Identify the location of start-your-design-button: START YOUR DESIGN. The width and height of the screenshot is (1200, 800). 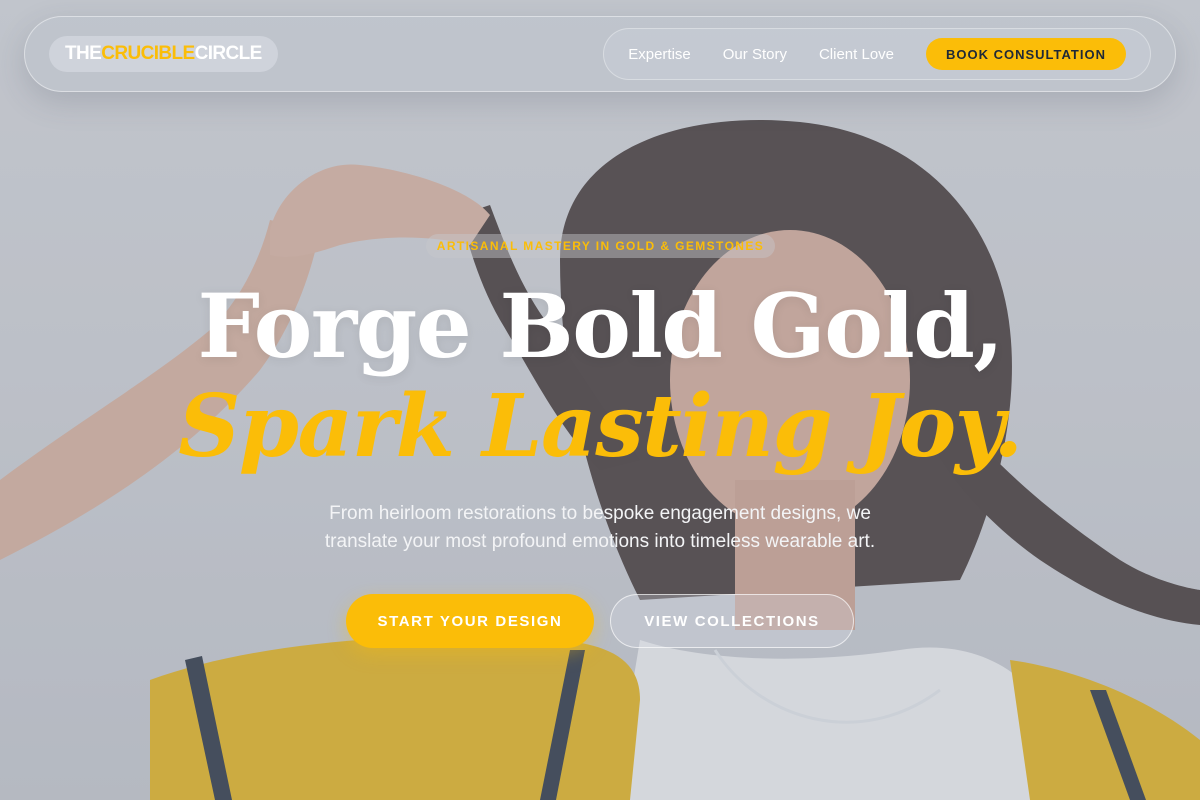
(470, 621).